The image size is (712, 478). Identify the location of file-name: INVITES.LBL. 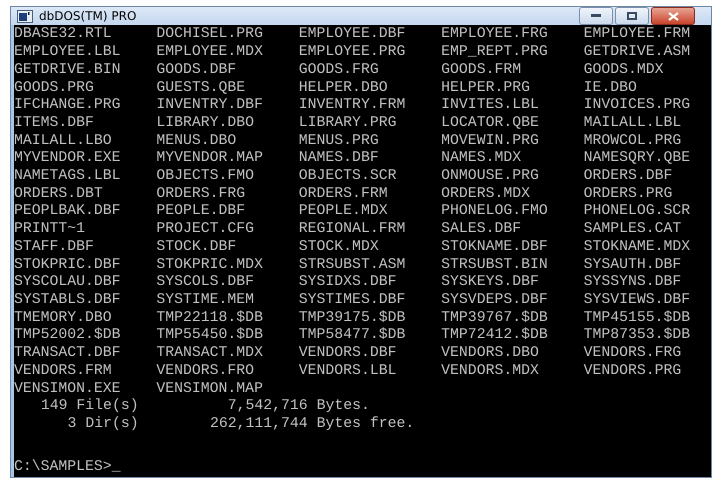
(490, 106).